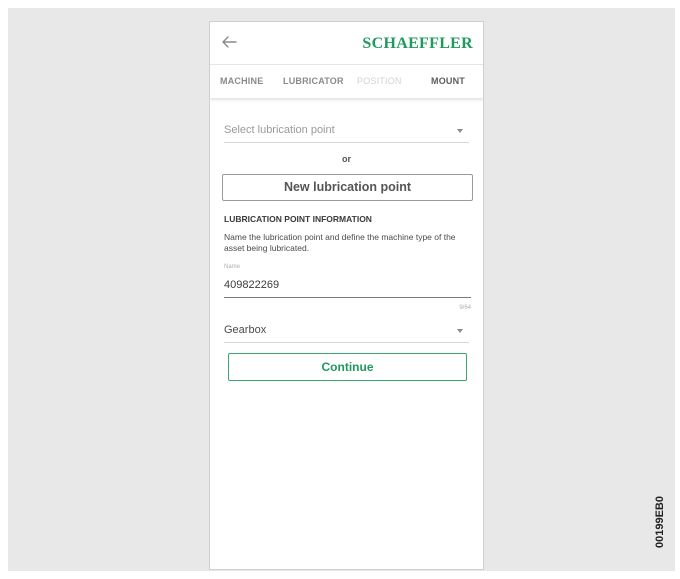 The width and height of the screenshot is (680, 579). Describe the element at coordinates (298, 219) in the screenshot. I see `section-title: LUBRICATION POINT INFORMATION` at that location.